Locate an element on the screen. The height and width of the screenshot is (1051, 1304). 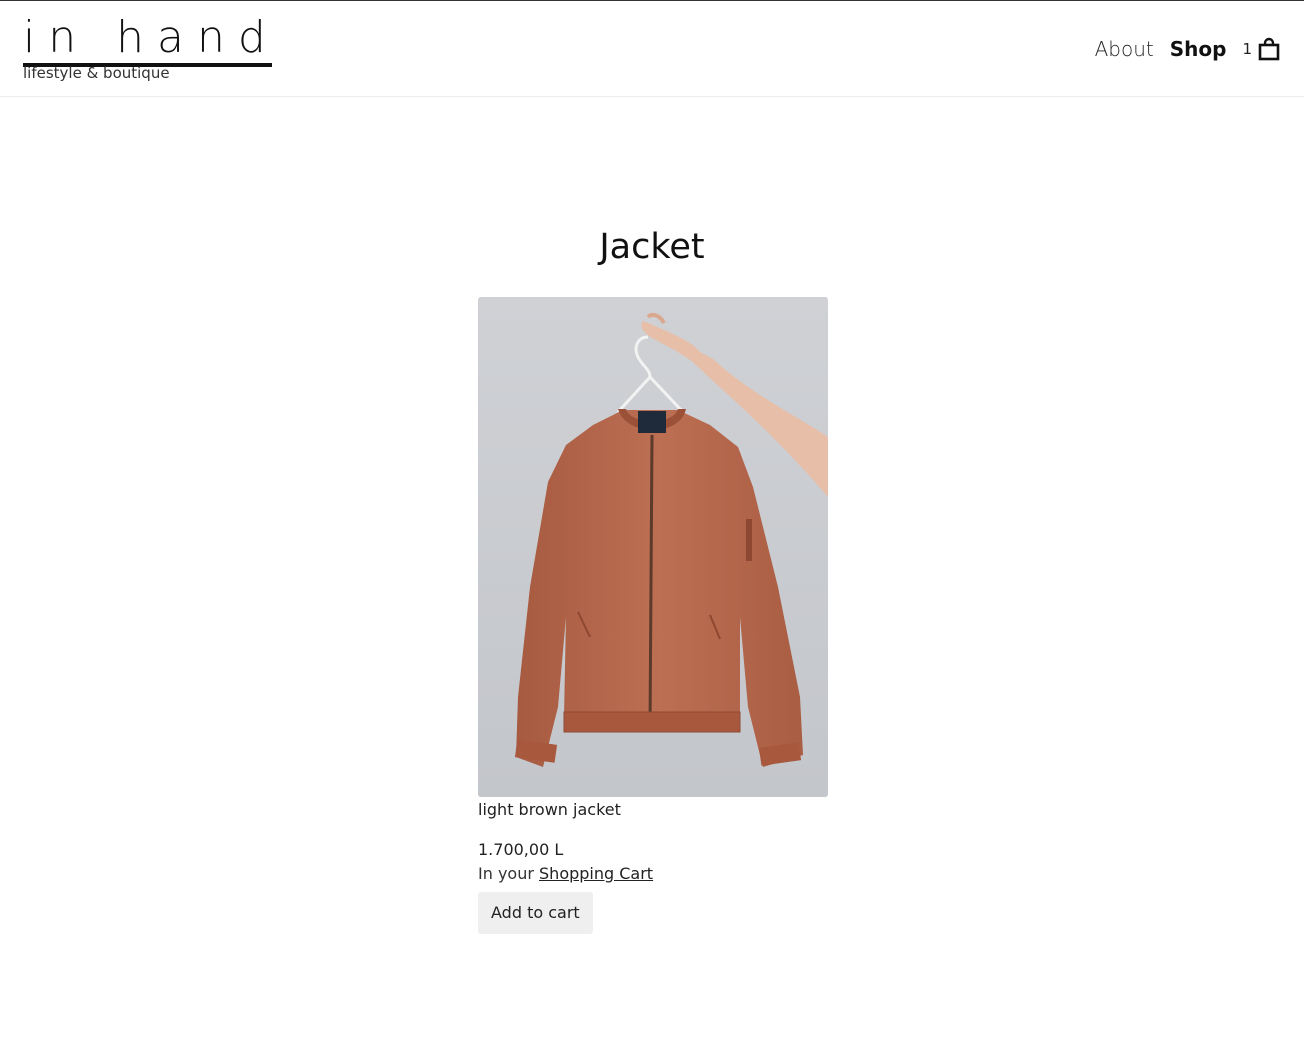
page-title: Jacket is located at coordinates (652, 247).